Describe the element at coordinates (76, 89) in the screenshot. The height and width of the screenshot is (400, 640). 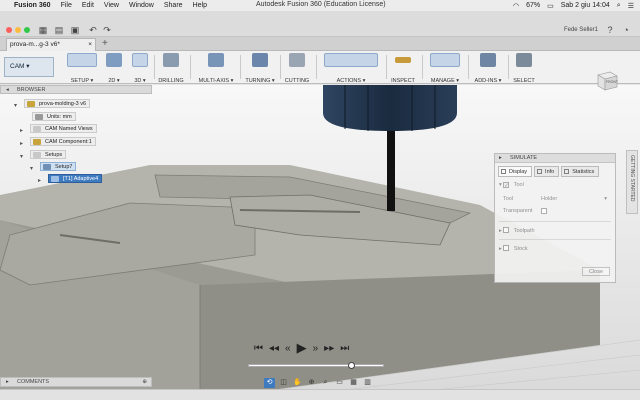
I see `browser-header: ◂ BROWSER` at that location.